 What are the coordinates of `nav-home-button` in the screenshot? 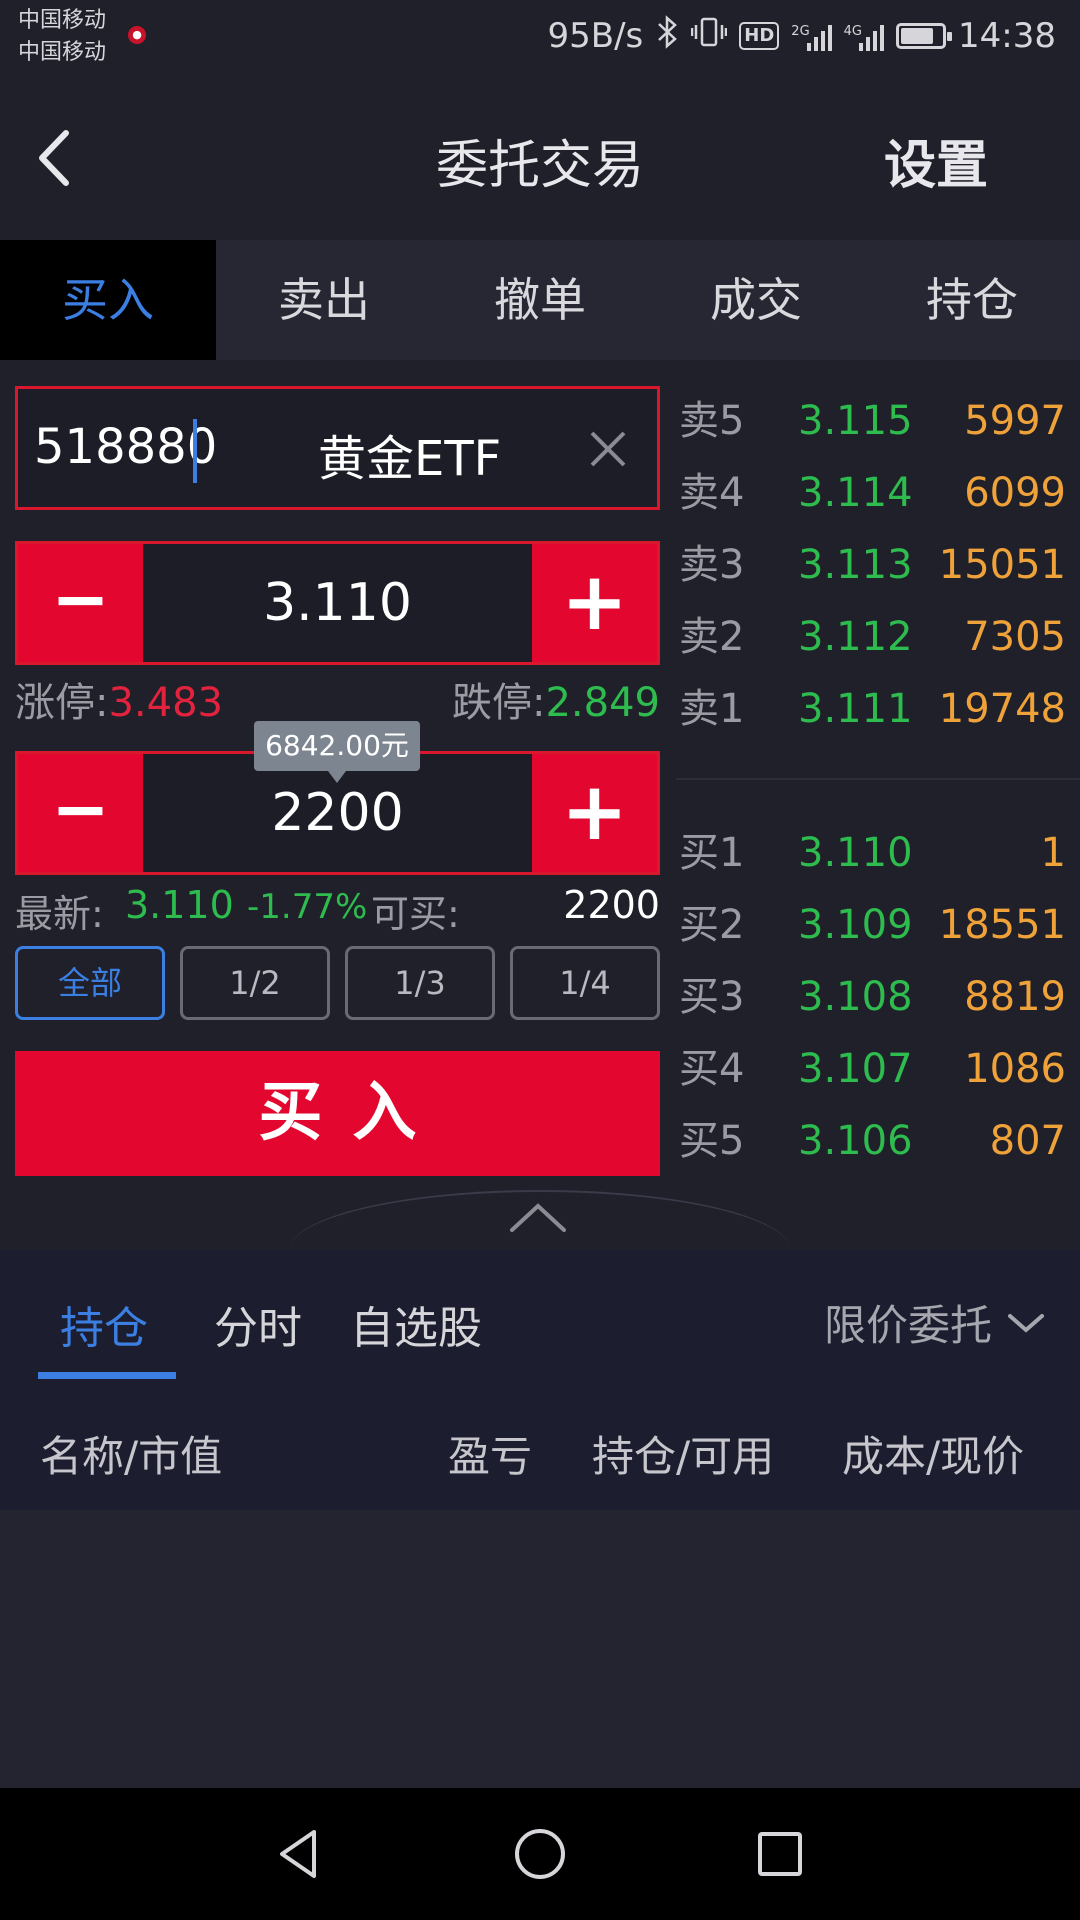 It's located at (540, 1854).